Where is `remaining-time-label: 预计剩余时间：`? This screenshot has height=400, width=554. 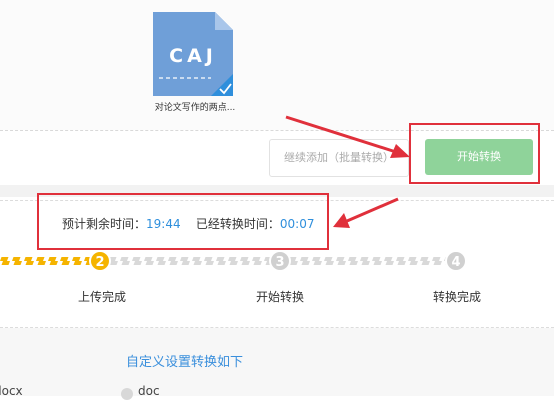 remaining-time-label: 预计剩余时间： is located at coordinates (104, 224).